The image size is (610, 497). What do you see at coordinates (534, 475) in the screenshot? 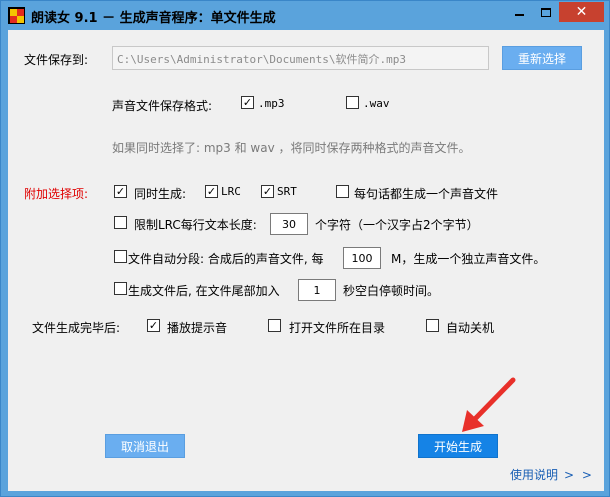
I see `help-link-label: 使用说明` at bounding box center [534, 475].